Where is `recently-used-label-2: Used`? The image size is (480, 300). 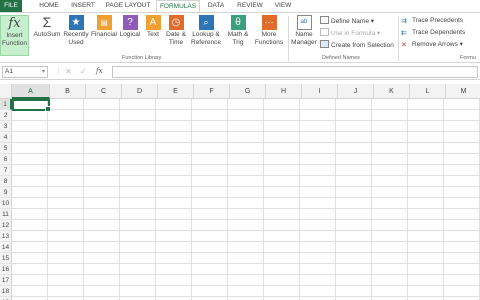 recently-used-label-2: Used is located at coordinates (76, 42).